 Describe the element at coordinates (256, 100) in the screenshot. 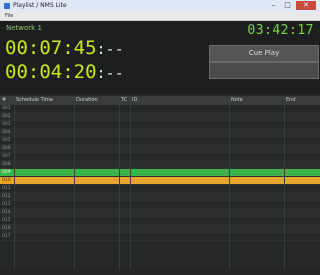

I see `column-header-note: Note` at that location.